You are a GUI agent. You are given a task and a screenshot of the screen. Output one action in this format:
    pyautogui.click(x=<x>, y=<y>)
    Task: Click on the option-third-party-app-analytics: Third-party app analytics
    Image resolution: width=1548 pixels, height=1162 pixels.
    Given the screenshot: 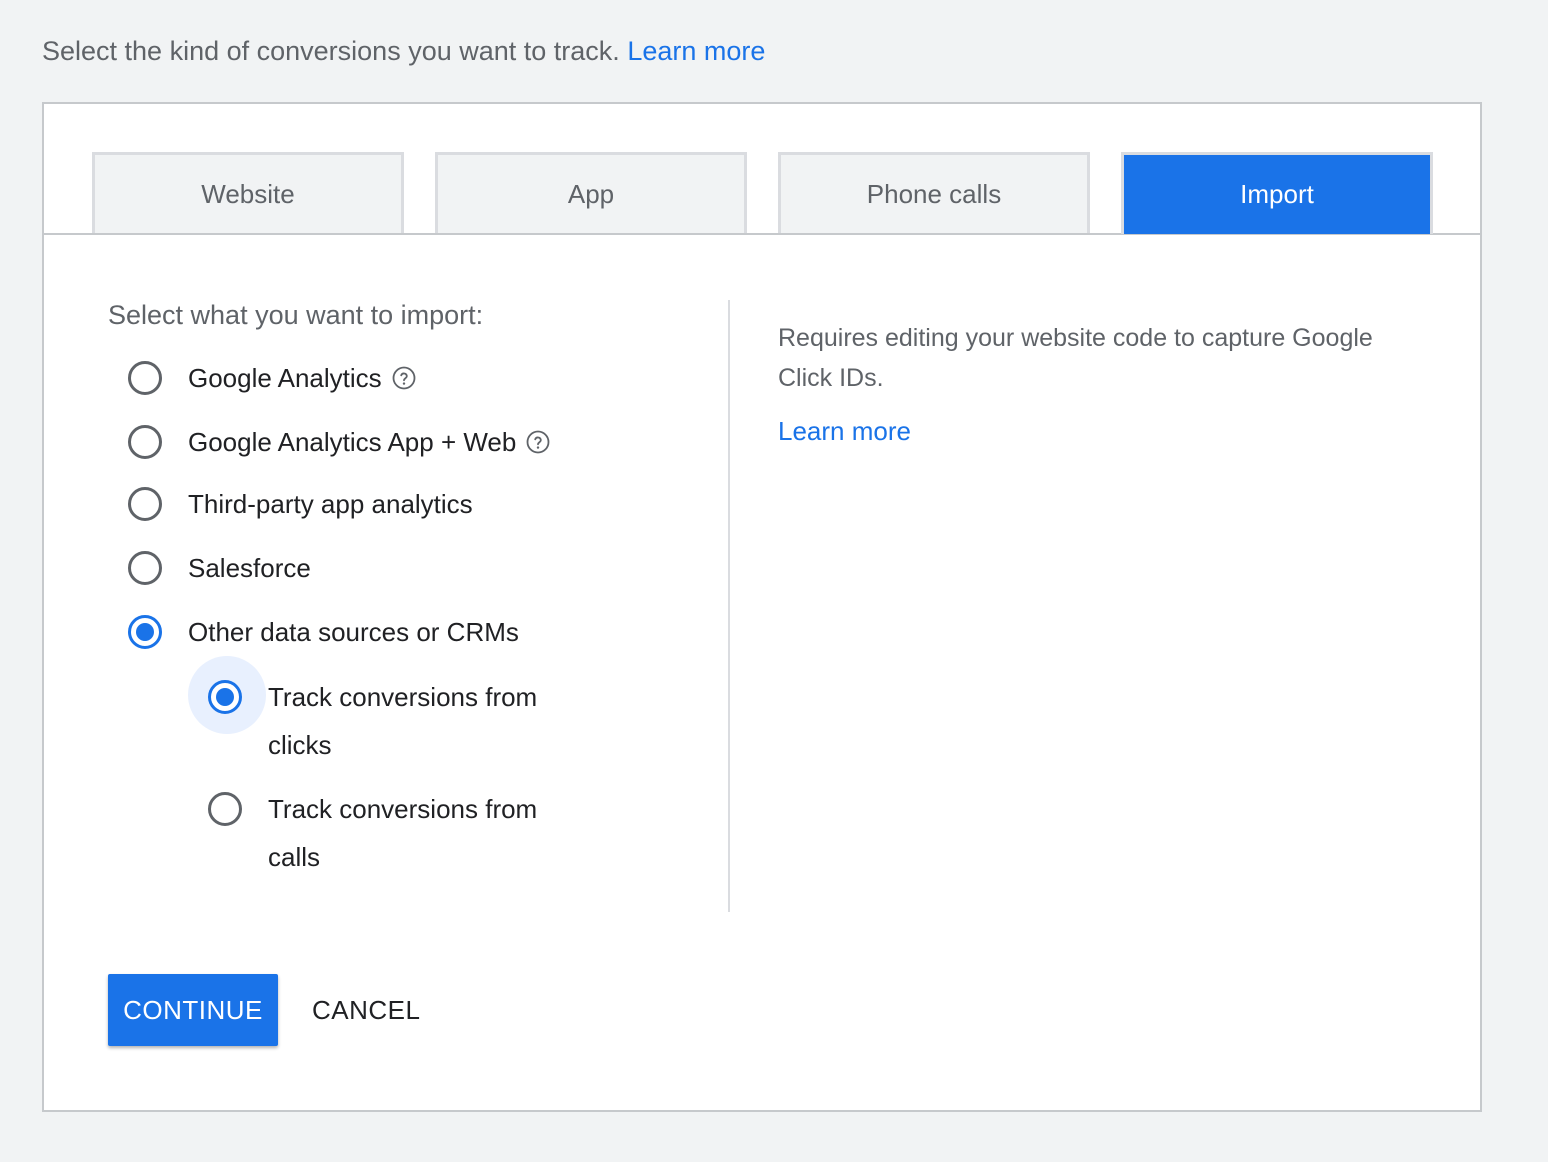 What is the action you would take?
    pyautogui.click(x=300, y=504)
    